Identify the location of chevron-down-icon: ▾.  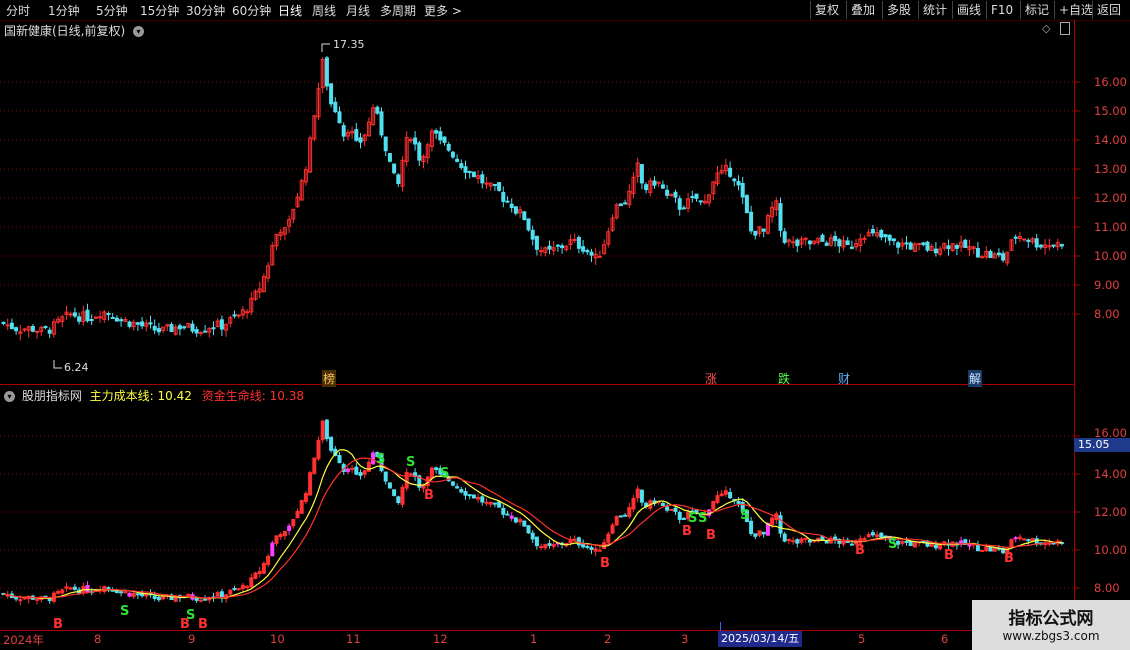
(9, 396).